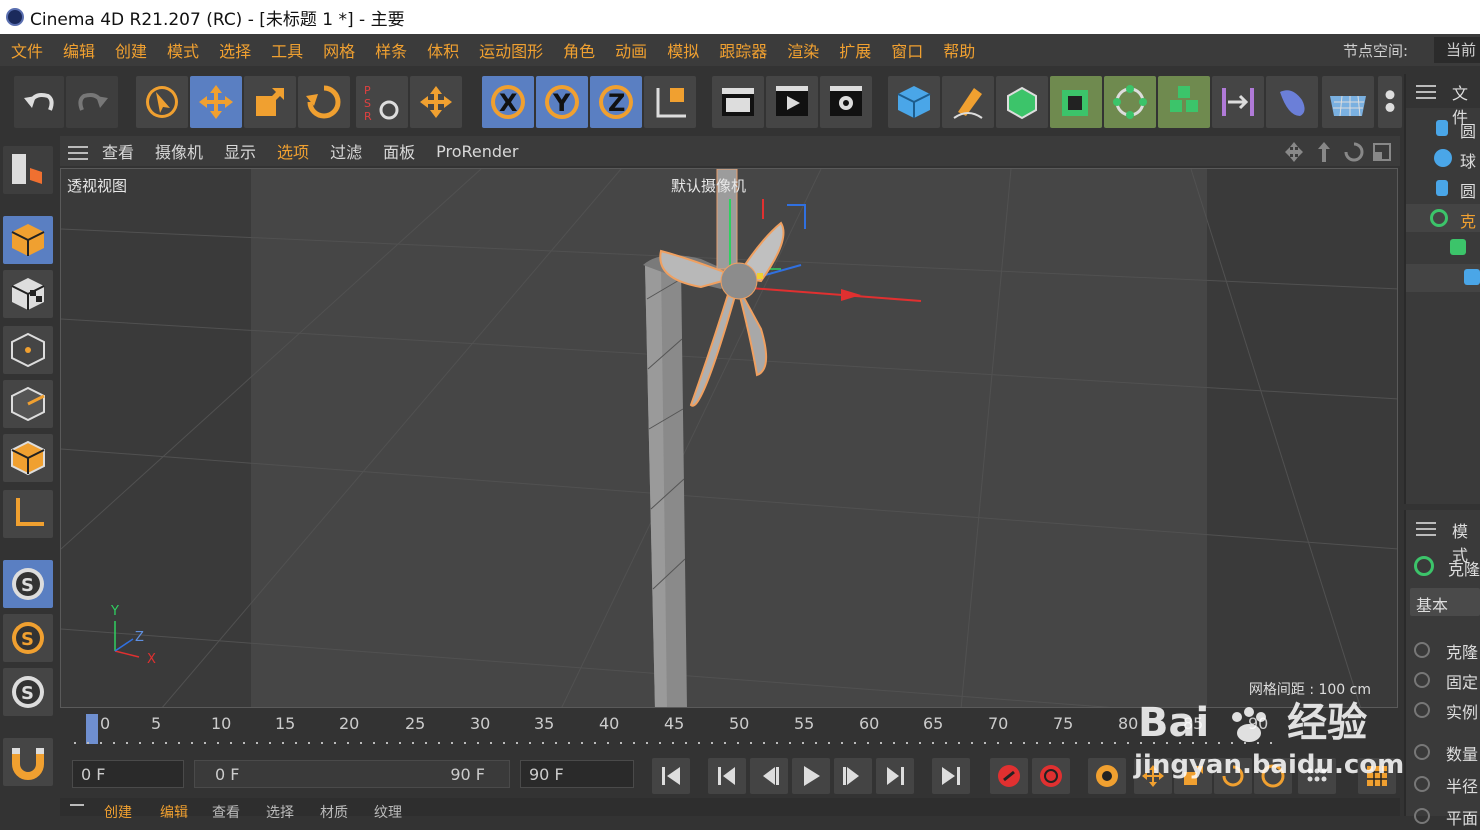  I want to click on material-menu-material: 材质, so click(334, 812).